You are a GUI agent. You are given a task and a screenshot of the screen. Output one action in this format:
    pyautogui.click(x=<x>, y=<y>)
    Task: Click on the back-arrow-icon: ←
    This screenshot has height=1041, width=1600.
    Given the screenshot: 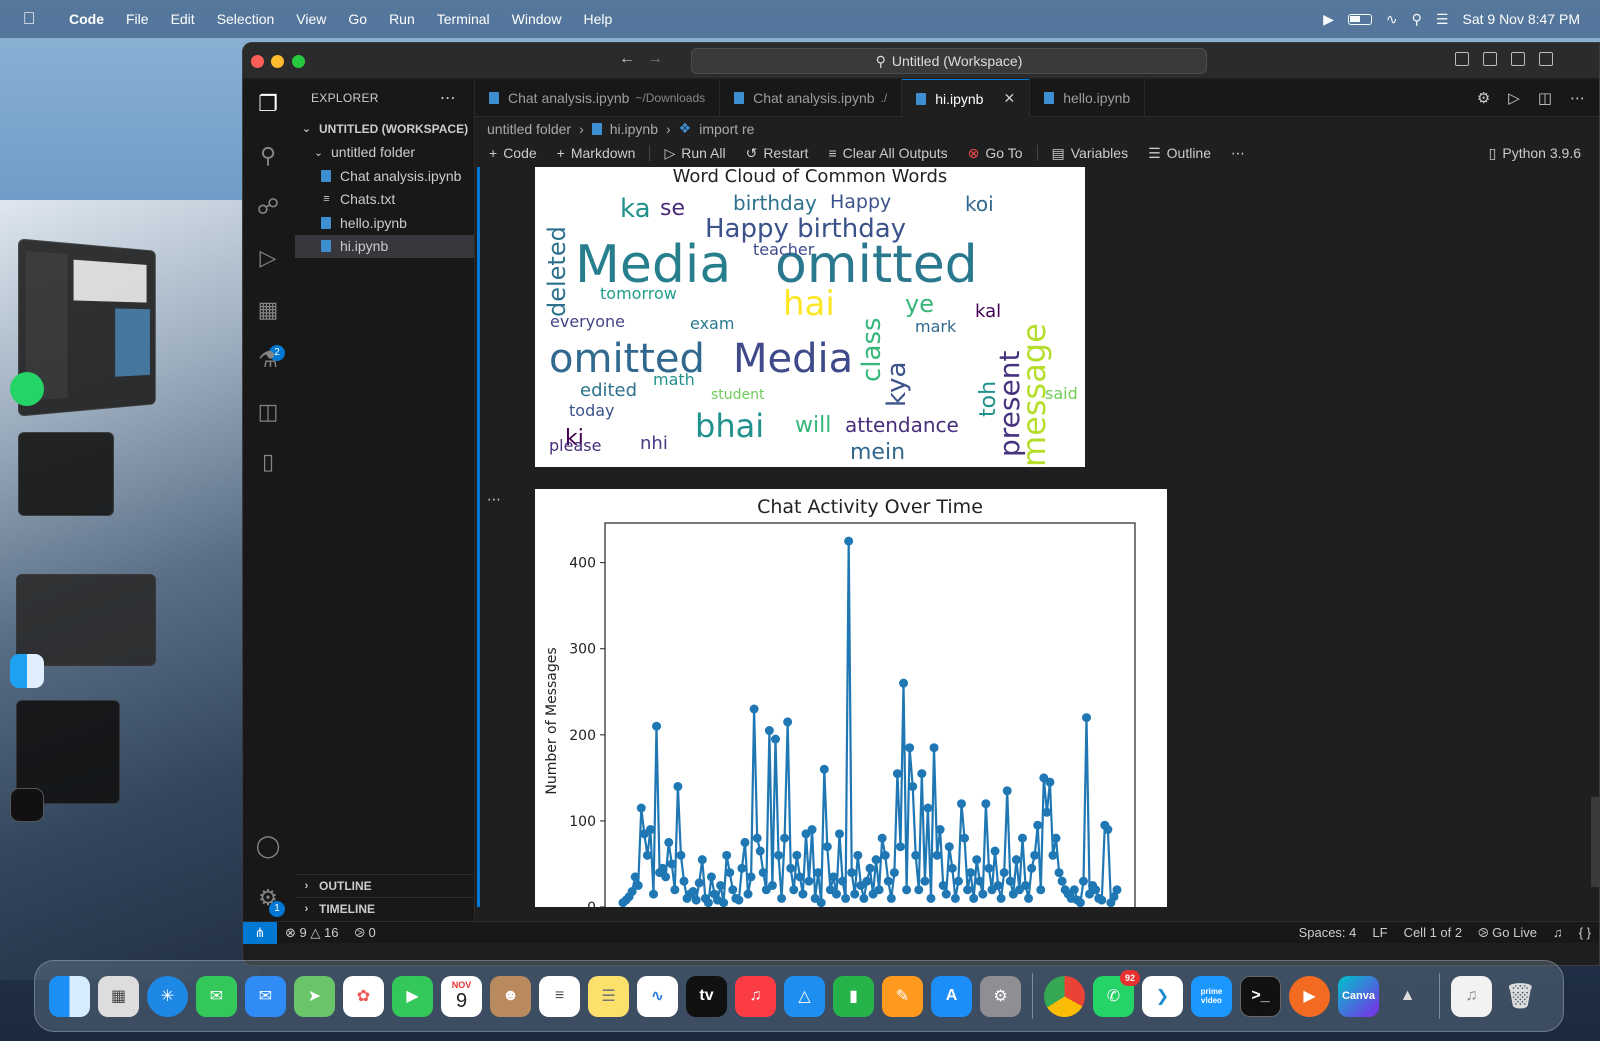 What is the action you would take?
    pyautogui.click(x=627, y=59)
    